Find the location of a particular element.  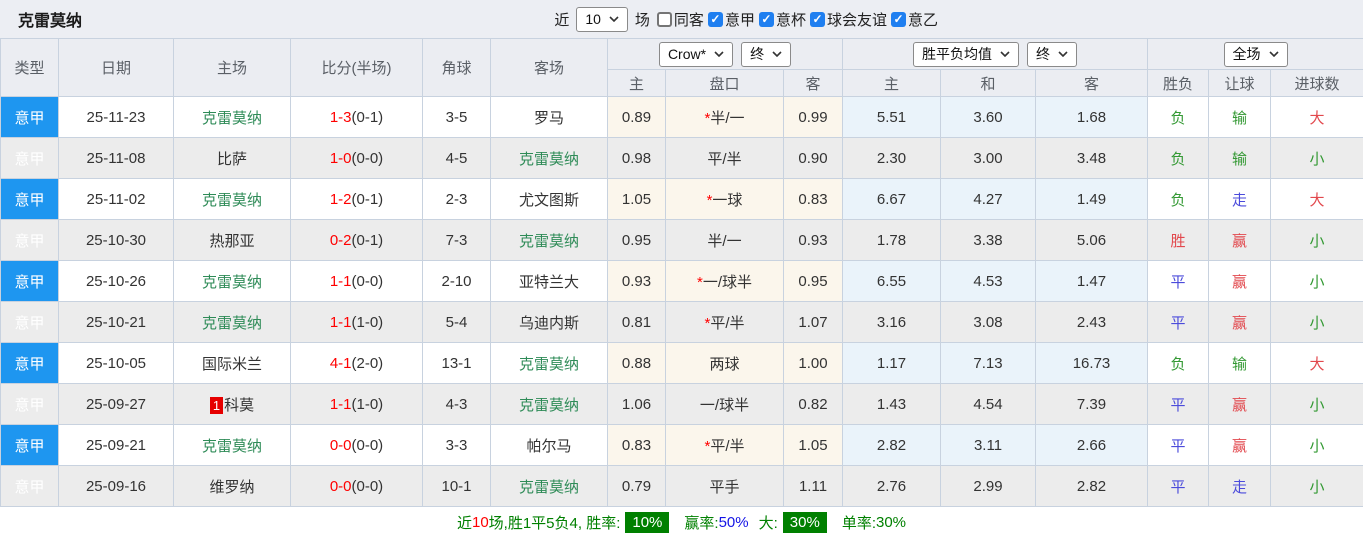

scope-select: 全场 is located at coordinates (1256, 54).